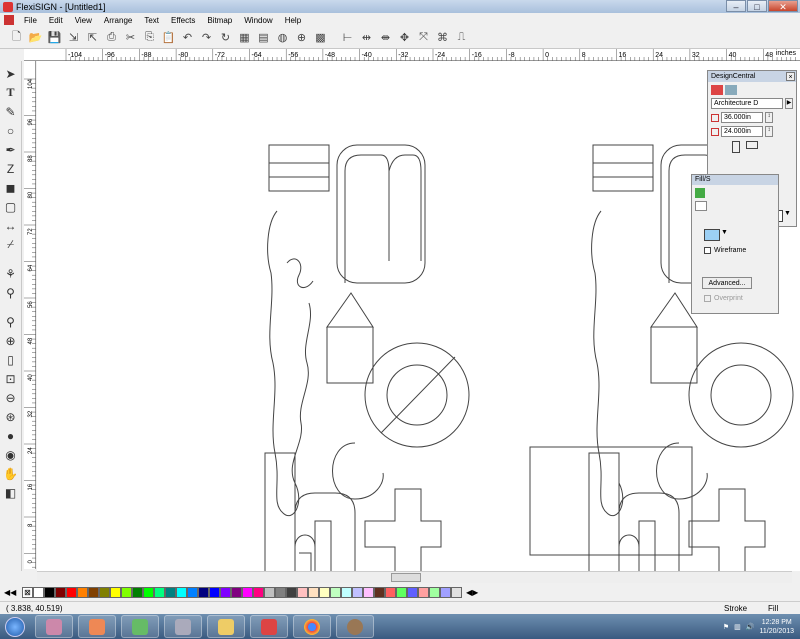 Image resolution: width=800 pixels, height=639 pixels. Describe the element at coordinates (790, 76) in the screenshot. I see `panel-close-button: ×` at that location.